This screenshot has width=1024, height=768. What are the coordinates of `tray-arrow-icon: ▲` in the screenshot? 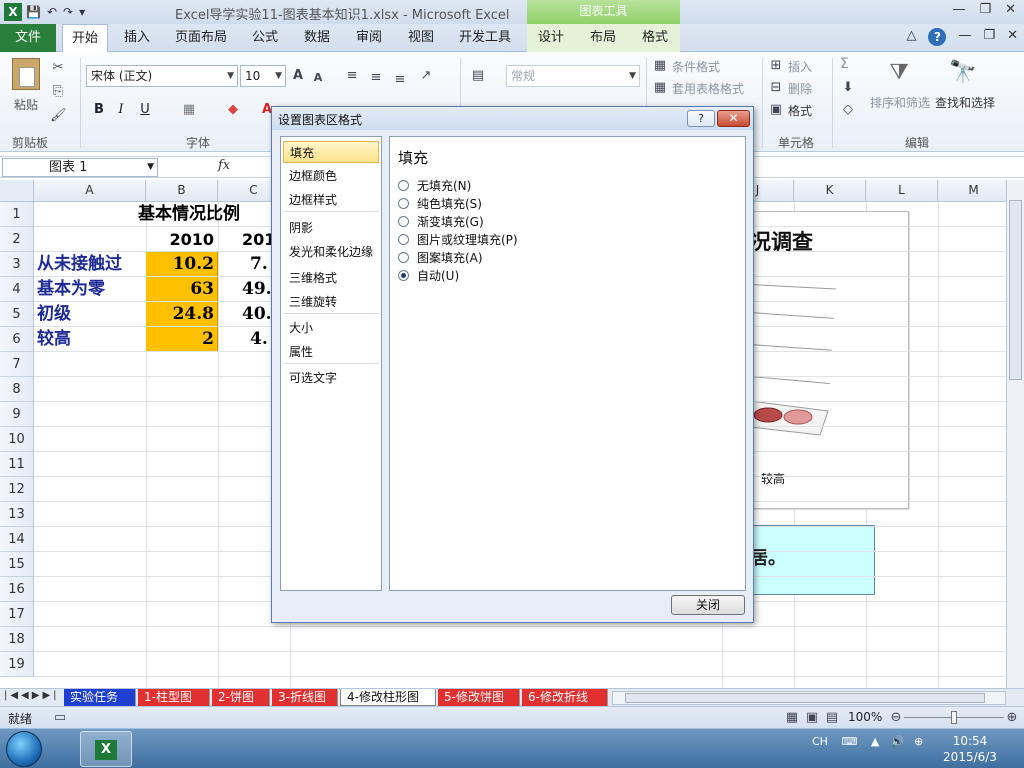 It's located at (875, 741).